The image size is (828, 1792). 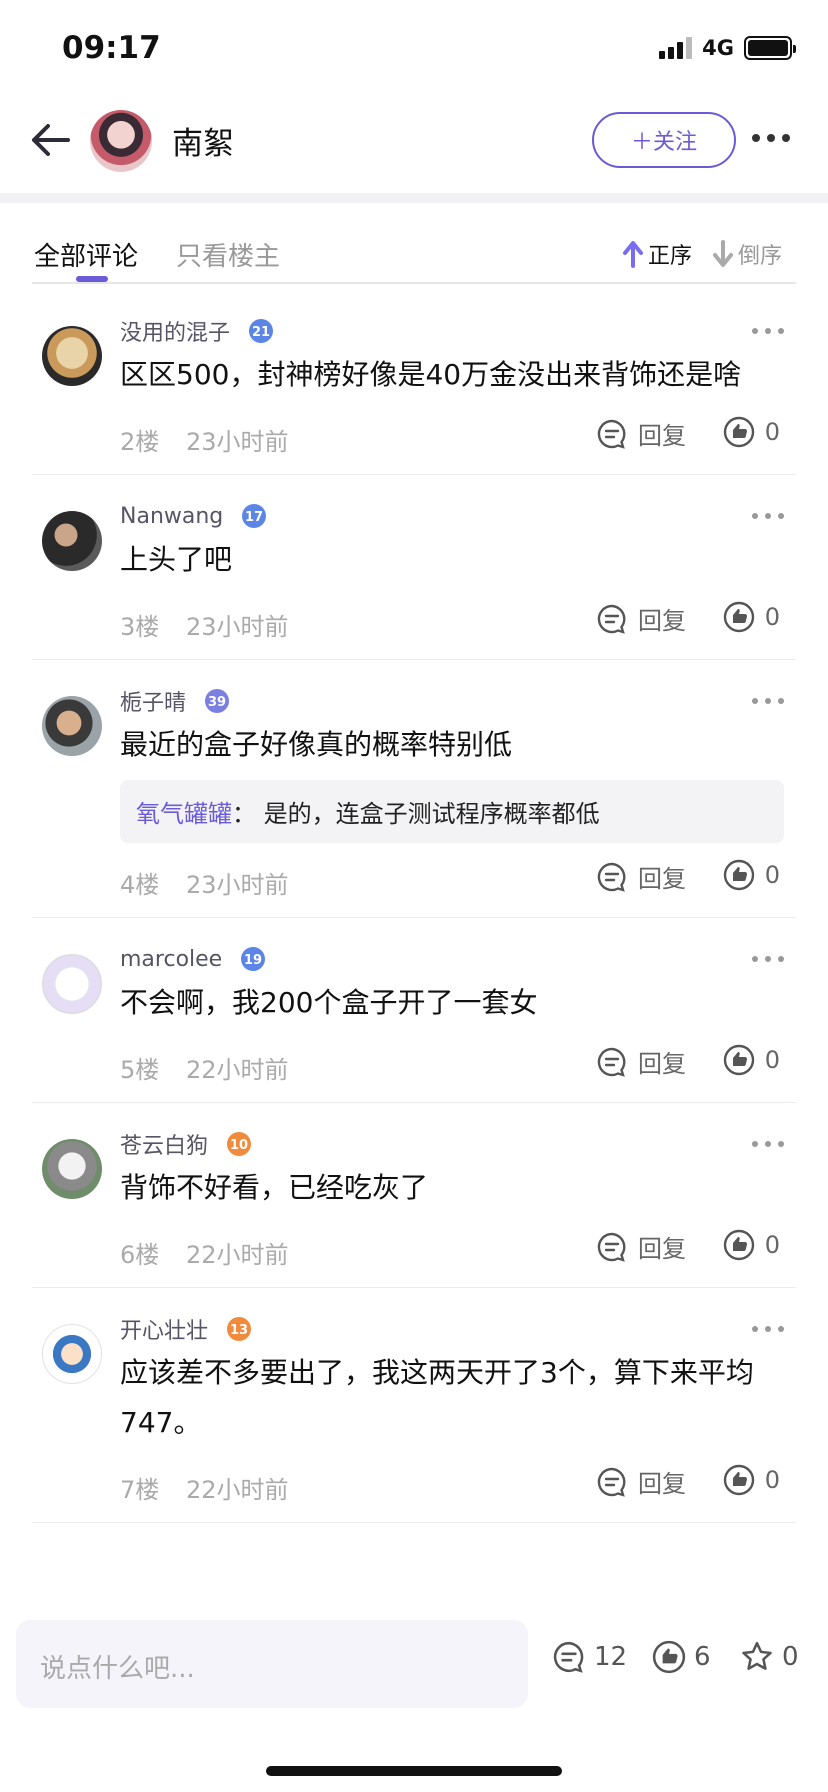 I want to click on favorite-button: 0, so click(x=769, y=1657).